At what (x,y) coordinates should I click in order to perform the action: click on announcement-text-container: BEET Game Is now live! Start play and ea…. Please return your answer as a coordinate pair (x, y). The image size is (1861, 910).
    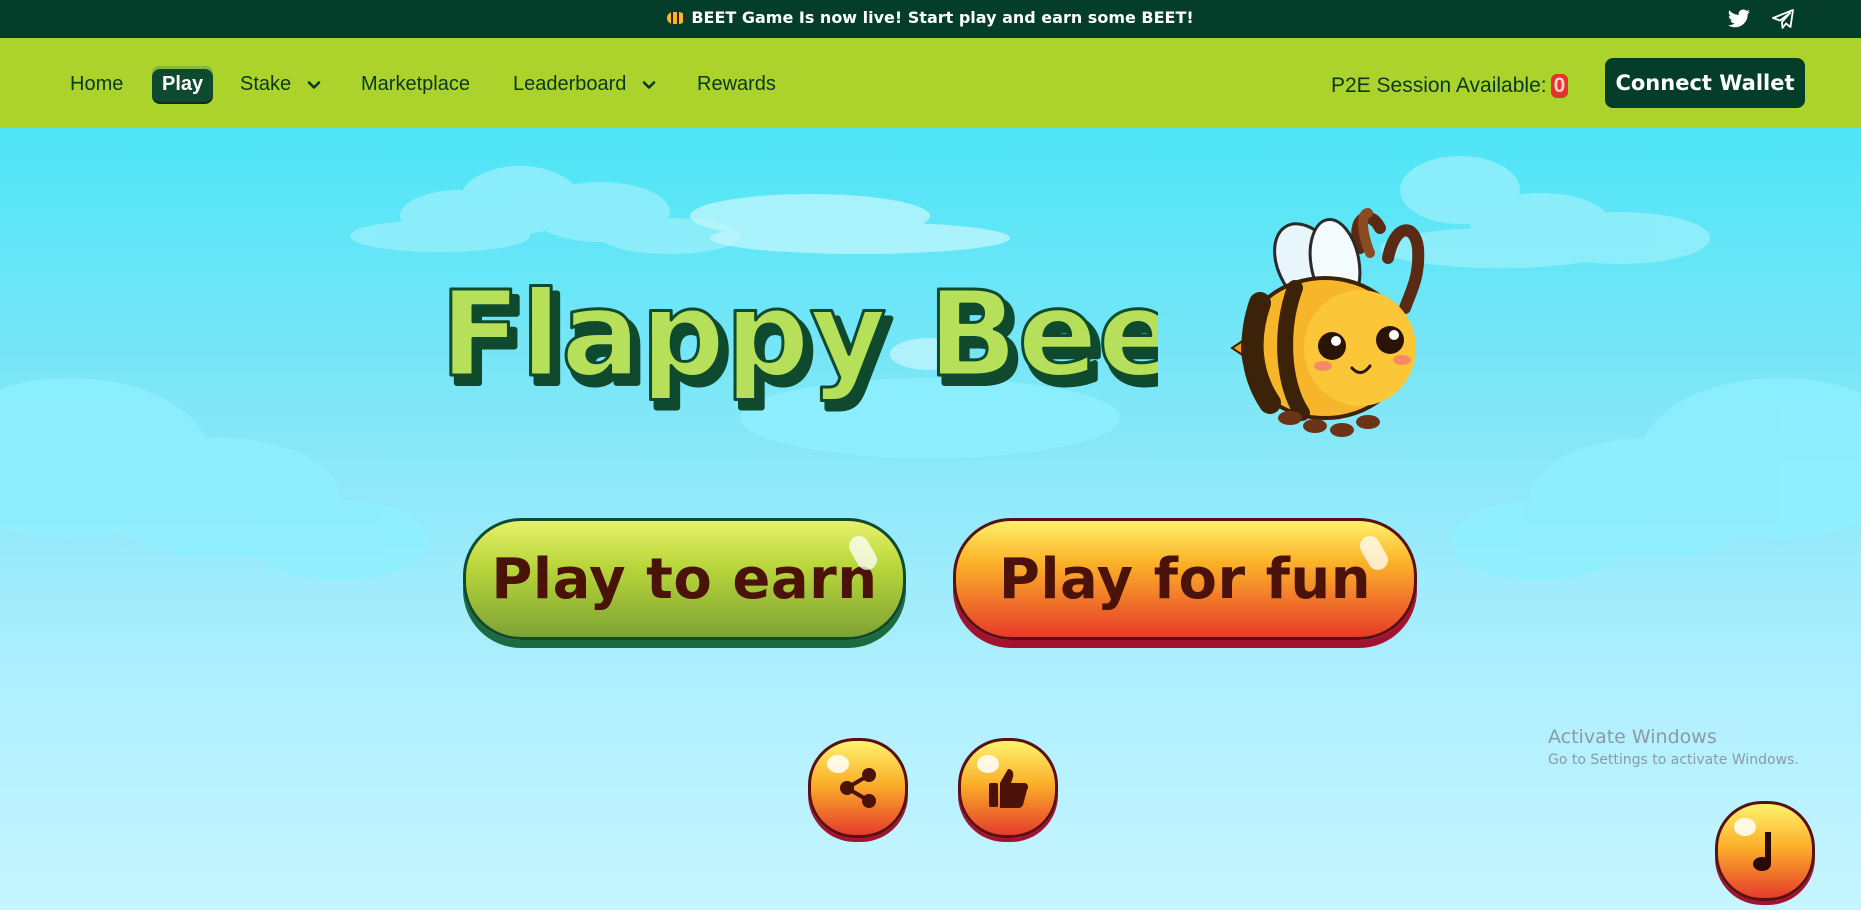
    Looking at the image, I should click on (930, 17).